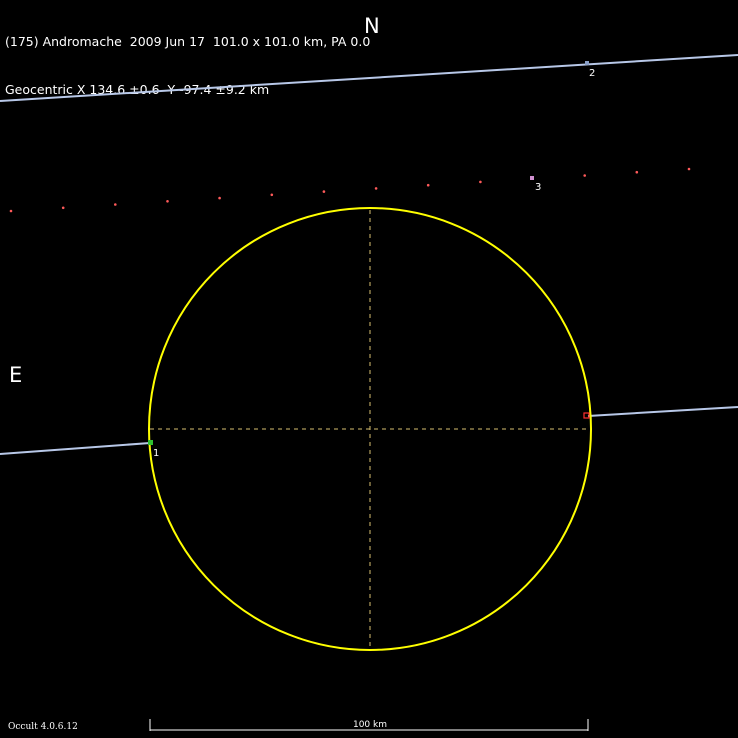  What do you see at coordinates (43, 727) in the screenshot?
I see `software-version: Occult 4.0.6.12` at bounding box center [43, 727].